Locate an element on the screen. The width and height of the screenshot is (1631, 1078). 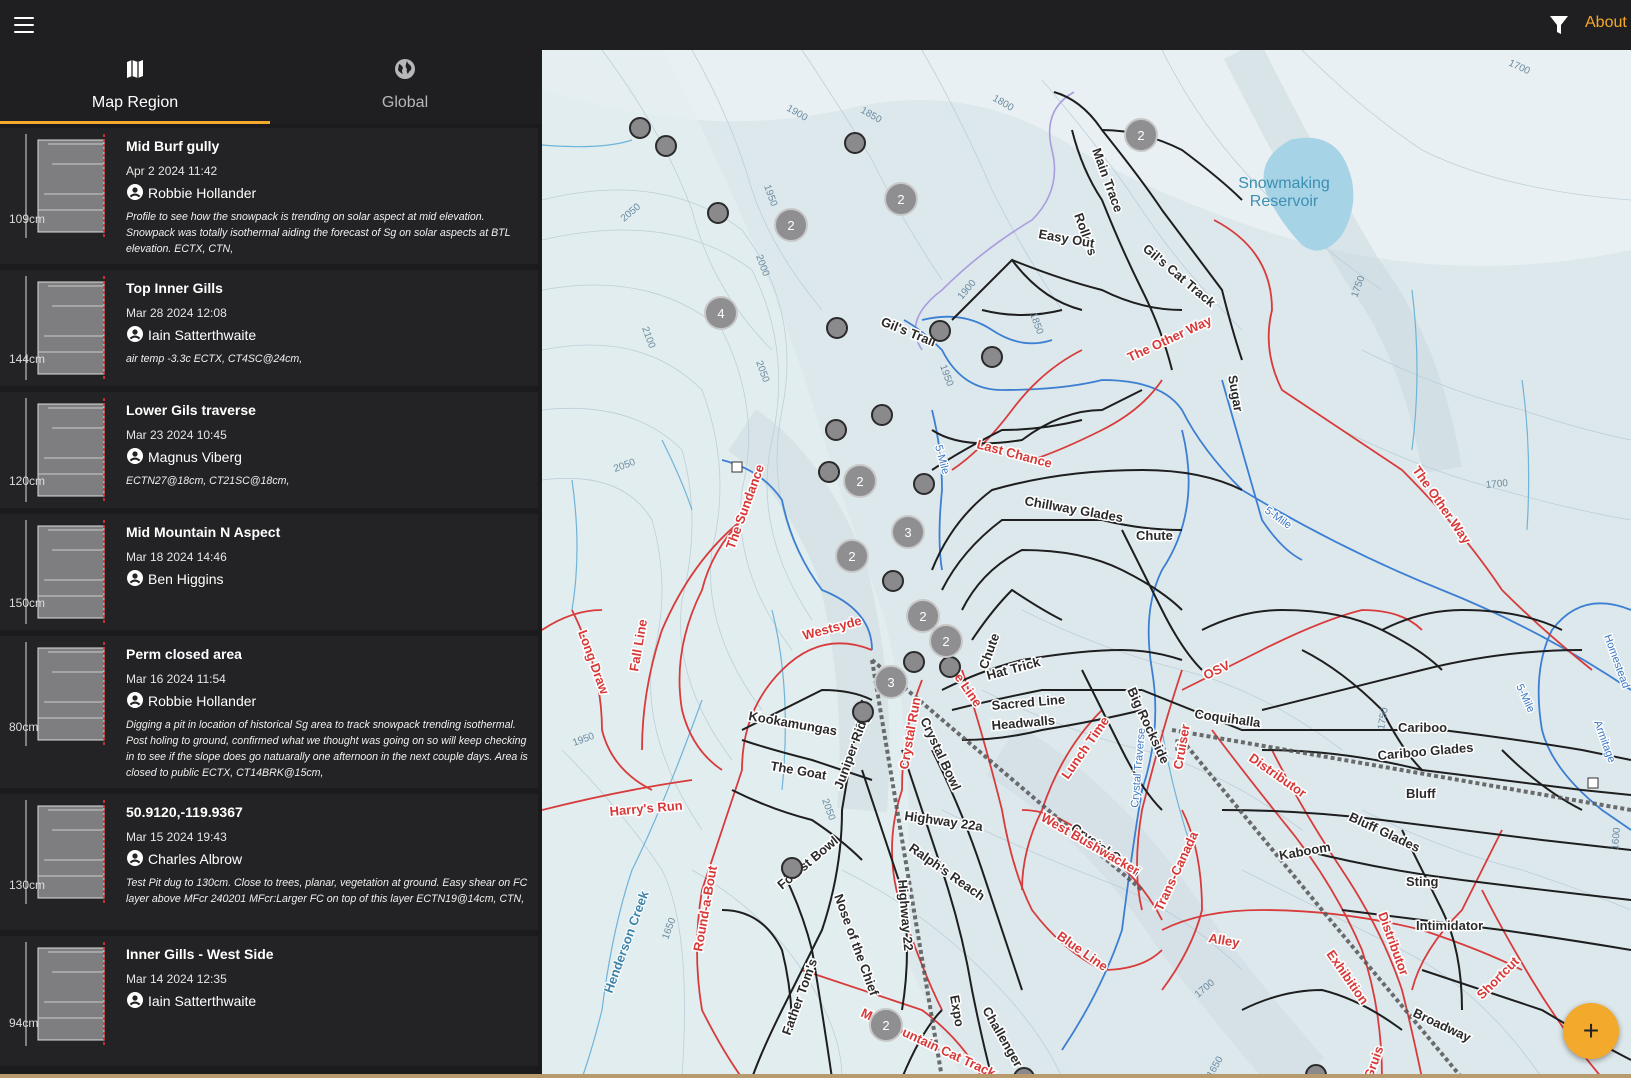
profile-depth: 144cm is located at coordinates (27, 359).